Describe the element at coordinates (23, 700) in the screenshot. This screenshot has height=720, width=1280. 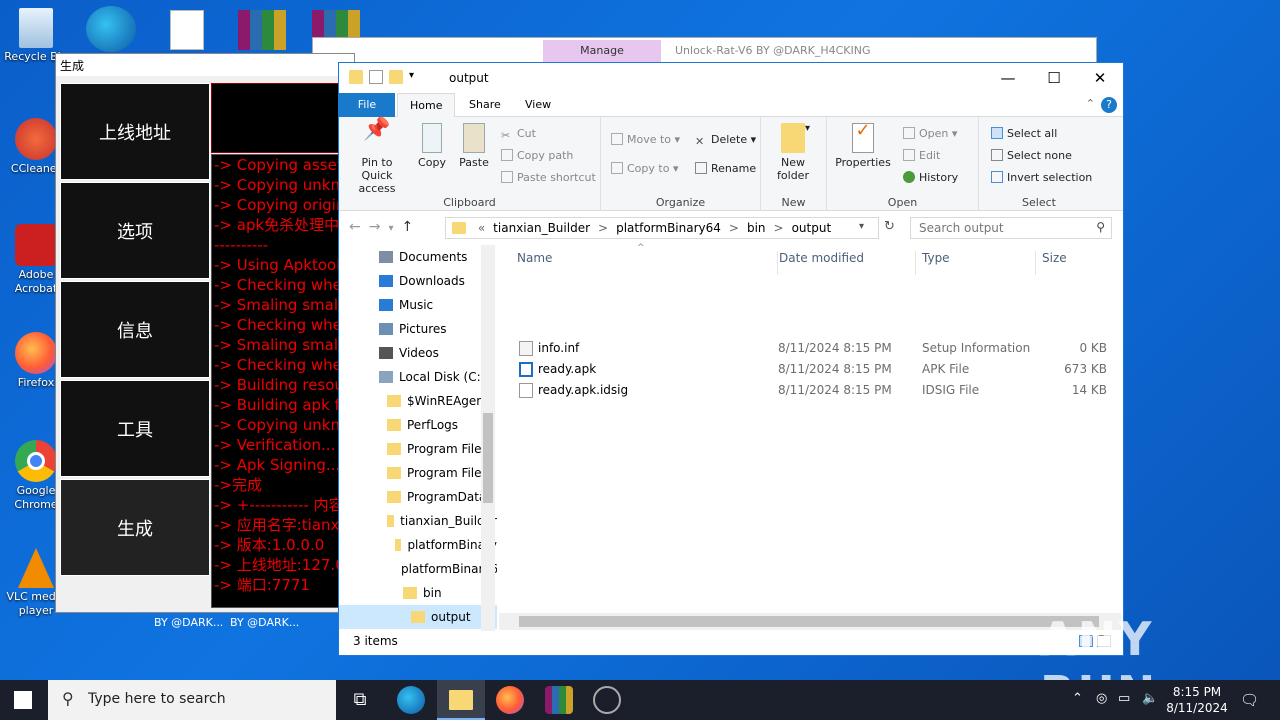
I see `start-button` at that location.